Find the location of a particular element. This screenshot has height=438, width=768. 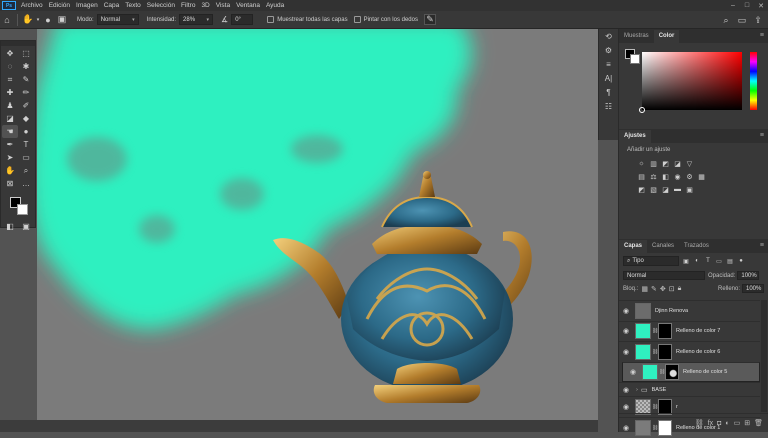

menu-filtro: Filtro is located at coordinates (188, 5).